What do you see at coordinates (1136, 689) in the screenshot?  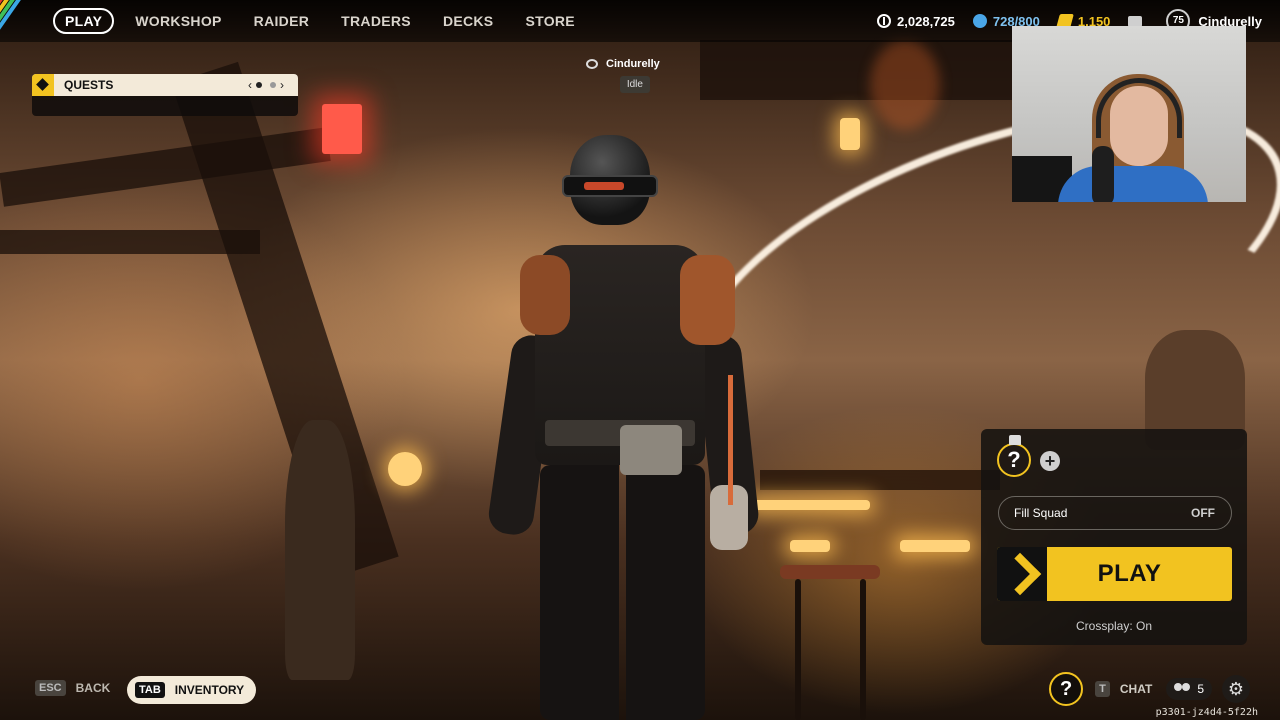 I see `chat-label: CHAT` at bounding box center [1136, 689].